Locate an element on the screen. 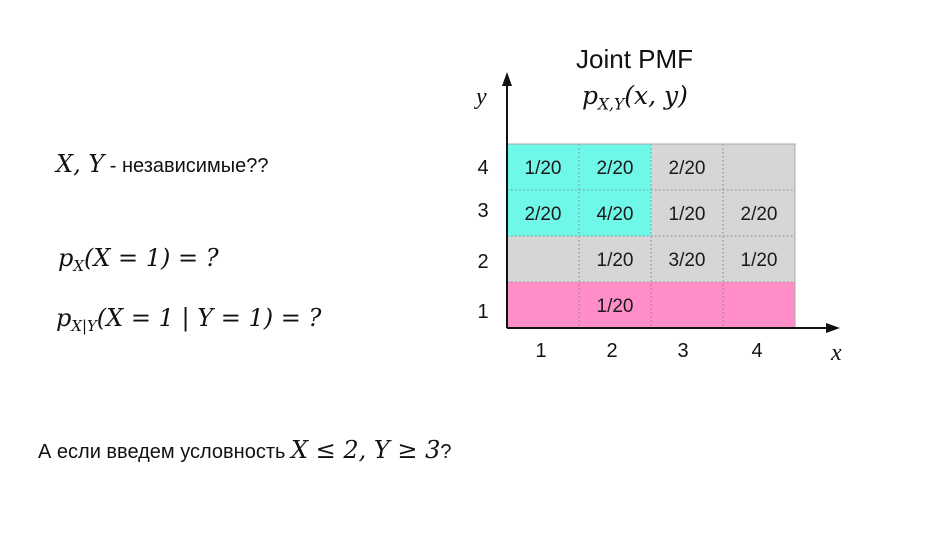 The width and height of the screenshot is (939, 542). x-tick-2: 2 is located at coordinates (611, 351).